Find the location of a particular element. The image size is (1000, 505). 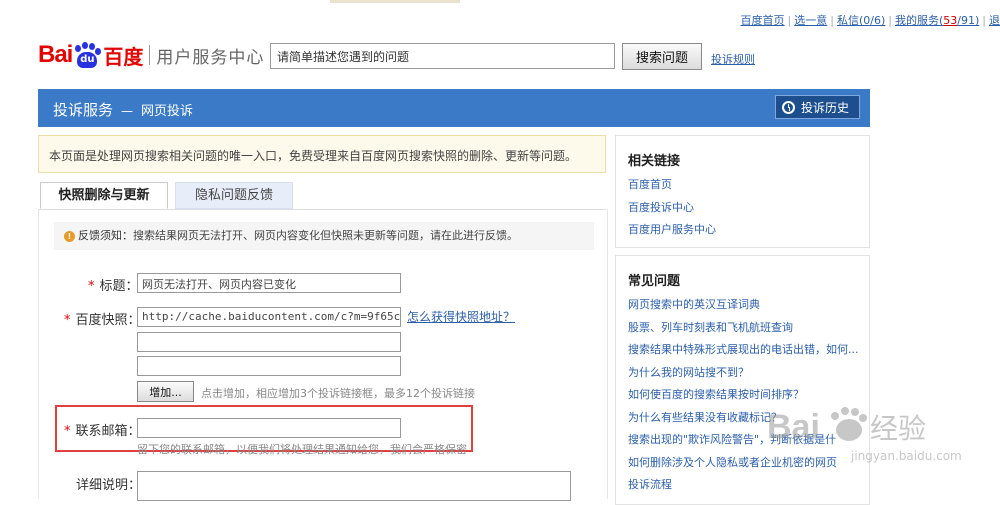

faq-link: 如何删除涉及个人隐私或者企业机密的网页 is located at coordinates (732, 462).